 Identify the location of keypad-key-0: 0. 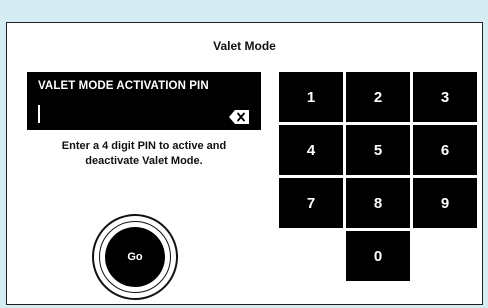
(378, 256).